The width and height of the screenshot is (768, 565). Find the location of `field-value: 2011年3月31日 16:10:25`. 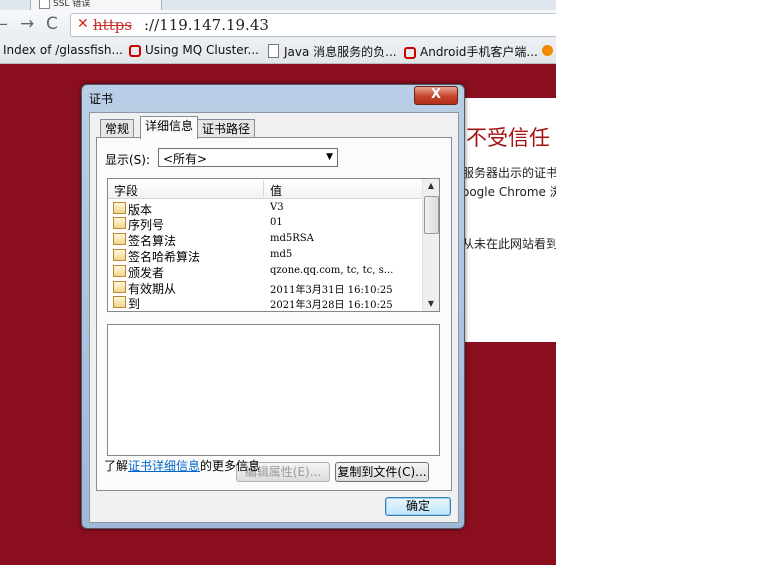

field-value: 2011年3月31日 16:10:25 is located at coordinates (331, 290).